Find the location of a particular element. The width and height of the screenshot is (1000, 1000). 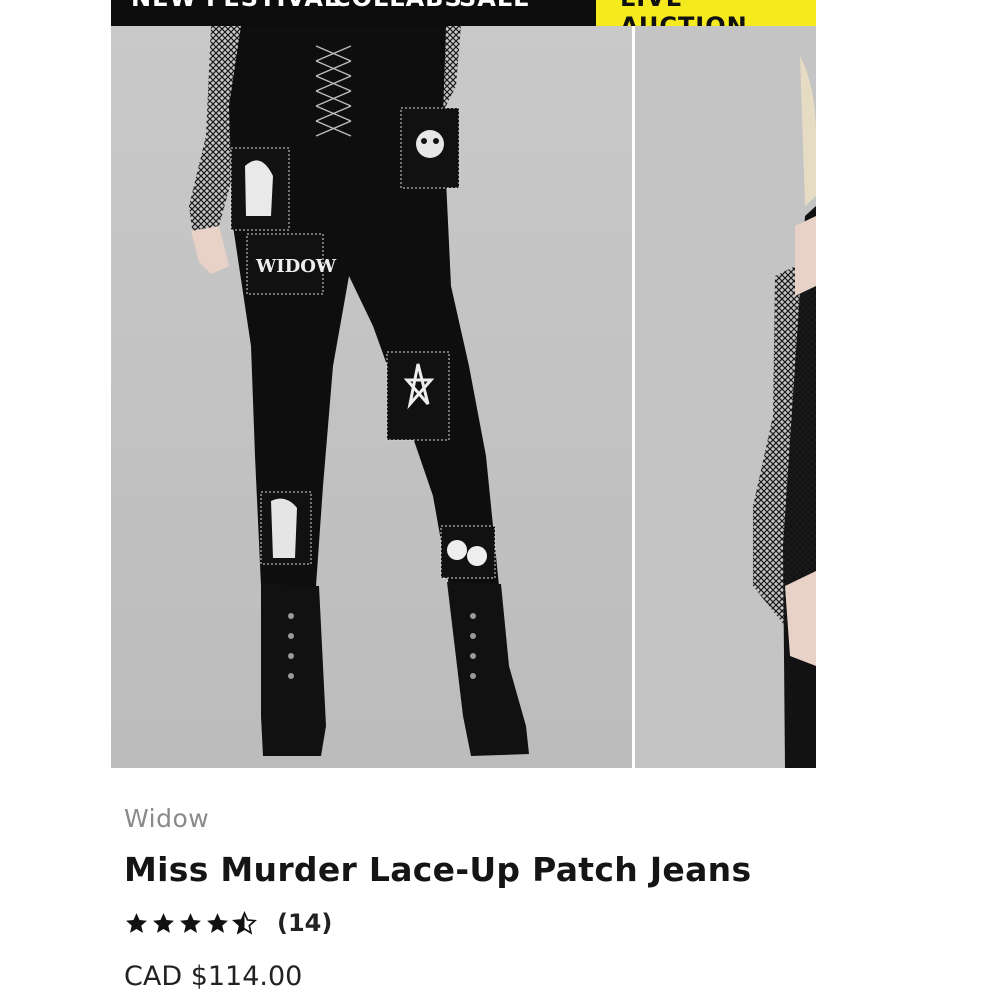

product-price: CAD $114.00 is located at coordinates (213, 976).